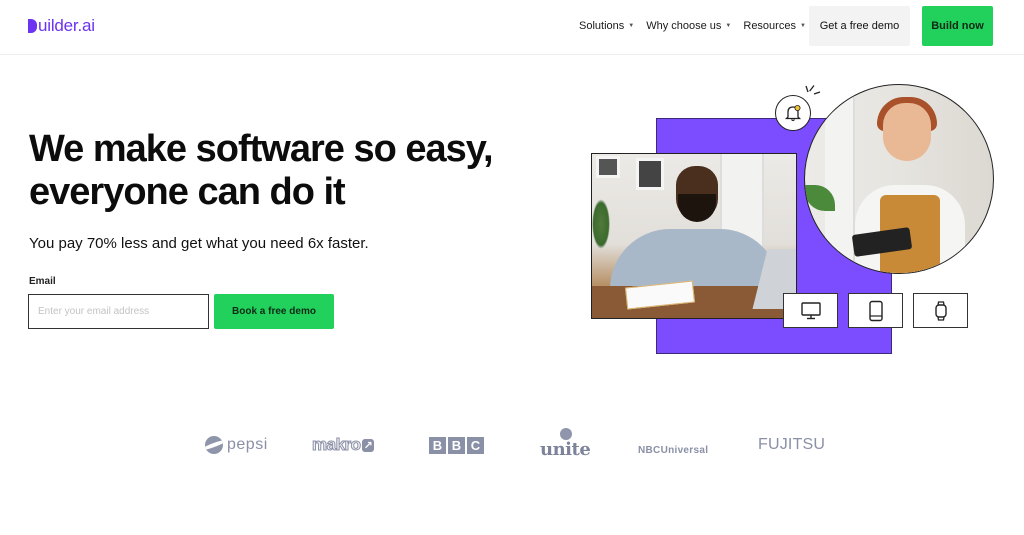 The height and width of the screenshot is (535, 1024). Describe the element at coordinates (774, 26) in the screenshot. I see `nav-resources: Resources ▼` at that location.